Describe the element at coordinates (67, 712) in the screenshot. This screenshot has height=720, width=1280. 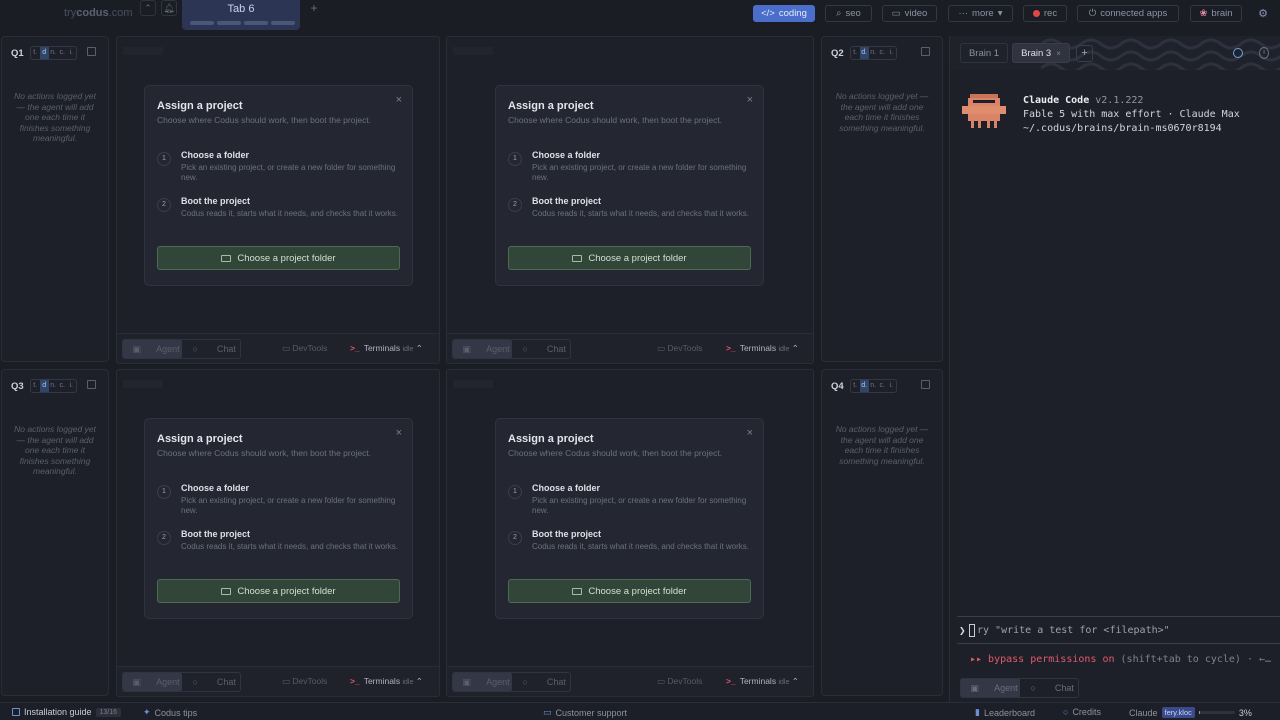
I see `installation-guide-button: Installation guide 13/16` at that location.